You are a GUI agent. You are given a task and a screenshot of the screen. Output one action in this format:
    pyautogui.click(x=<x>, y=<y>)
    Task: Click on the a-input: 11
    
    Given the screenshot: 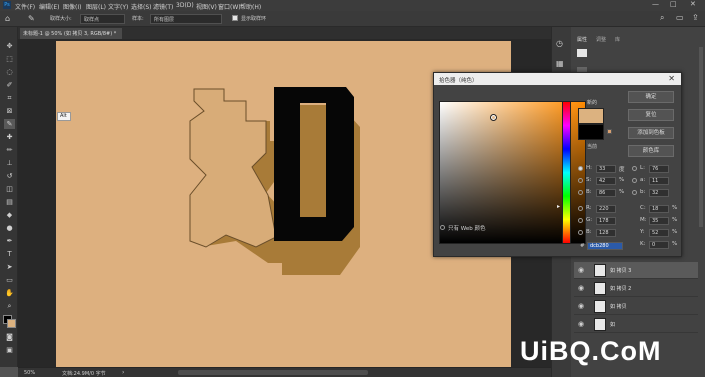 What is the action you would take?
    pyautogui.click(x=659, y=181)
    